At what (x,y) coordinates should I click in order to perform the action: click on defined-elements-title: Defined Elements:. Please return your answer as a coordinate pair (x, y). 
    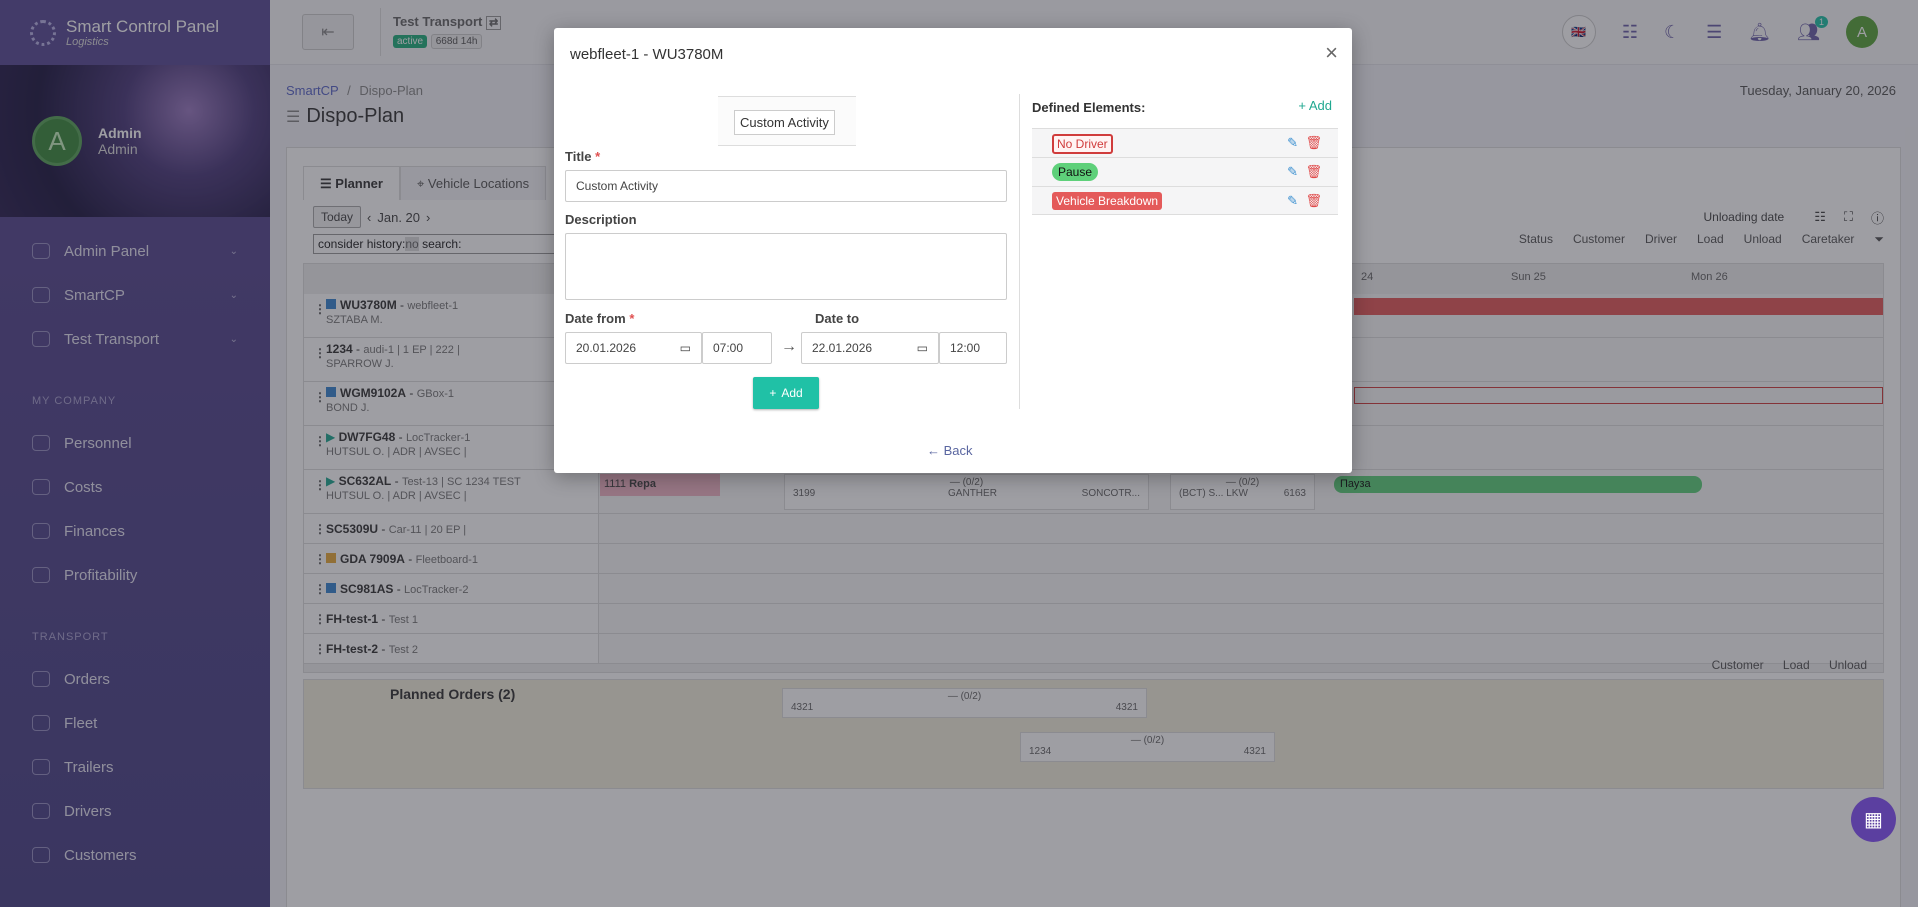
    Looking at the image, I should click on (1089, 107).